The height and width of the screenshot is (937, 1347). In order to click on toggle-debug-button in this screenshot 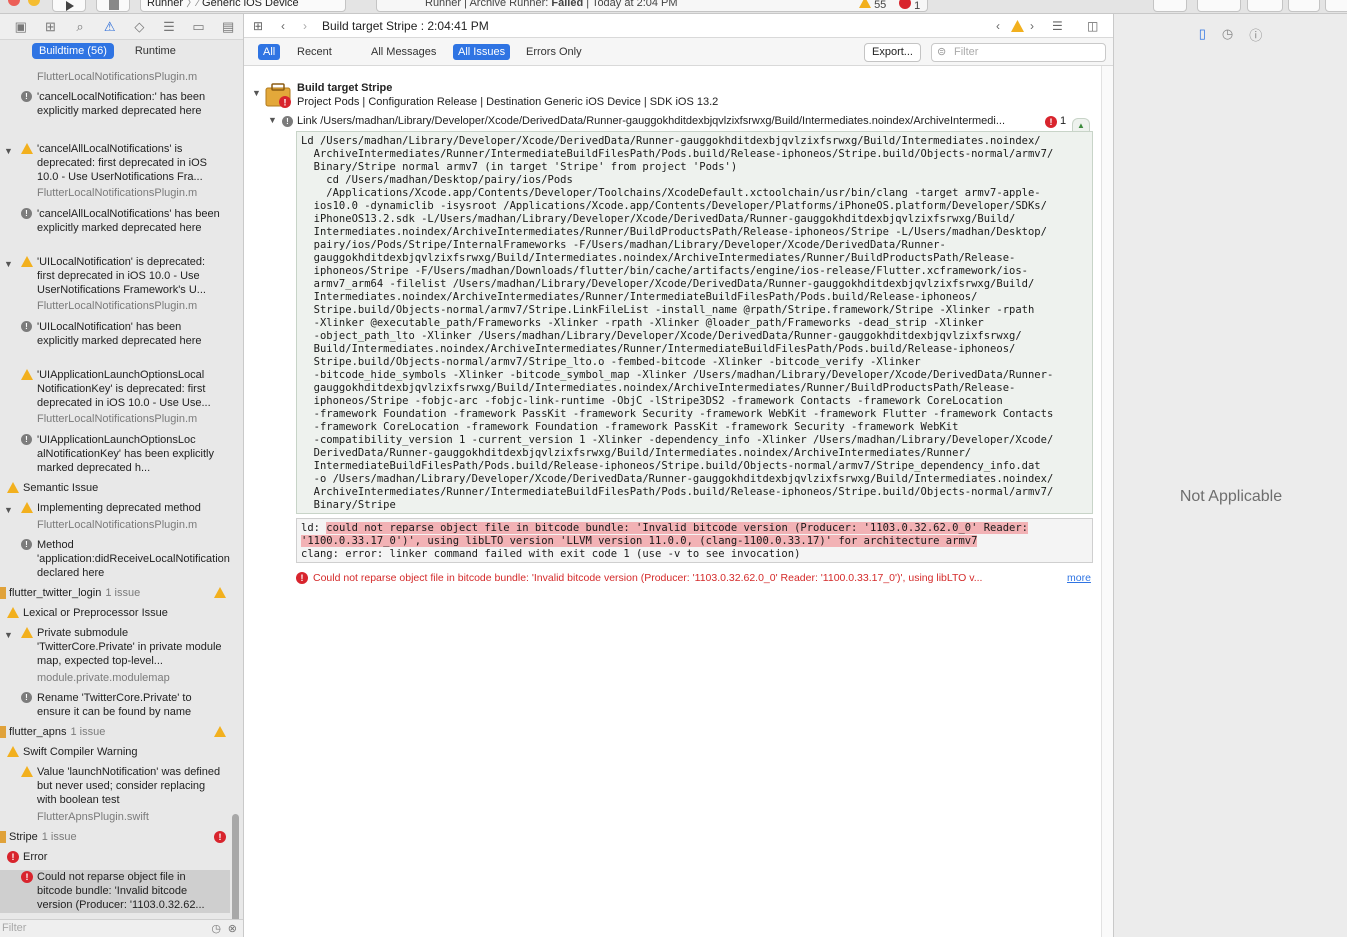, I will do `click(1304, 6)`.